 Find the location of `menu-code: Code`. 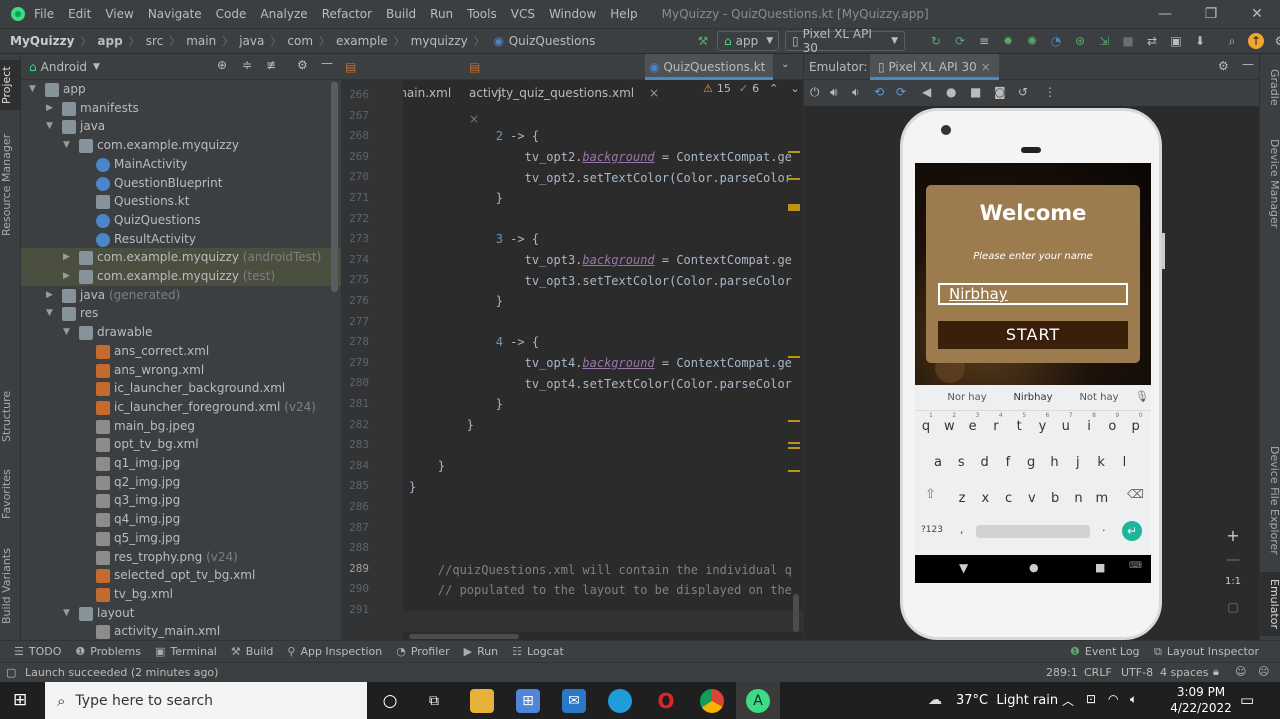

menu-code: Code is located at coordinates (231, 14).